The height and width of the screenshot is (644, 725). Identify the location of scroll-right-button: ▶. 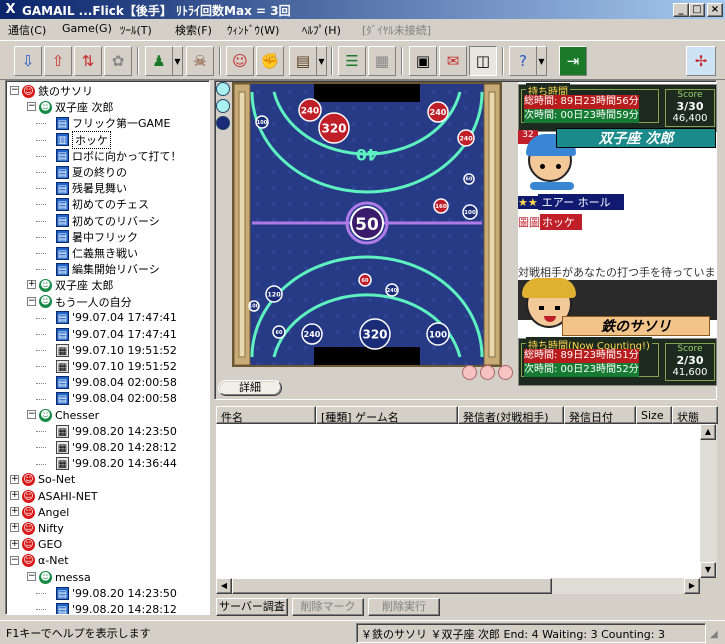
(692, 586).